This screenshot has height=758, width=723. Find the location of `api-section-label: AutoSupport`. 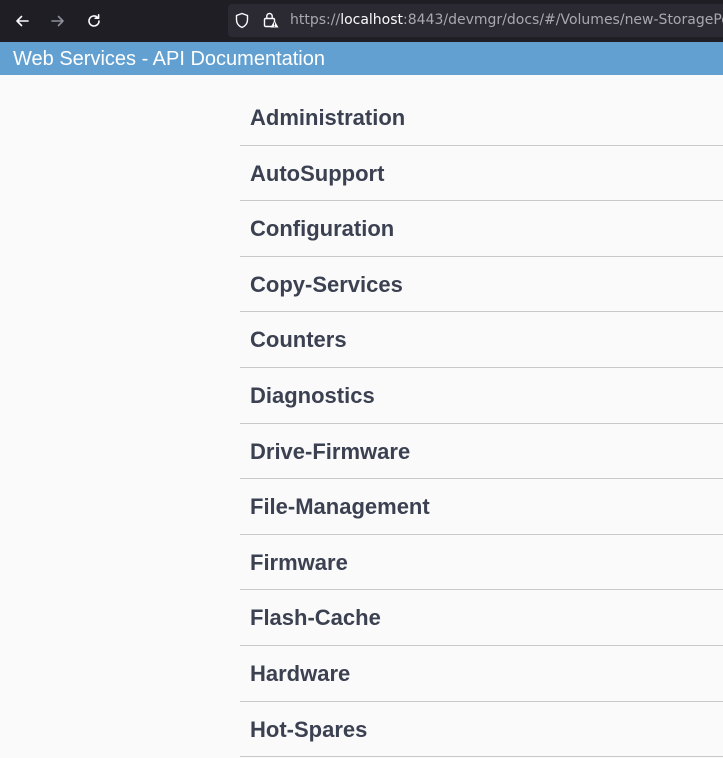

api-section-label: AutoSupport is located at coordinates (317, 173).